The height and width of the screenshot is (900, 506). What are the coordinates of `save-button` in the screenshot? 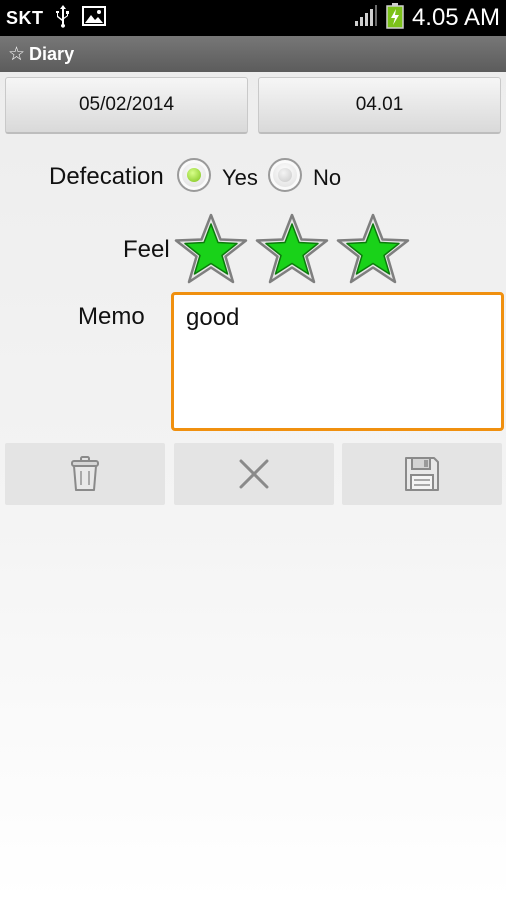 It's located at (422, 474).